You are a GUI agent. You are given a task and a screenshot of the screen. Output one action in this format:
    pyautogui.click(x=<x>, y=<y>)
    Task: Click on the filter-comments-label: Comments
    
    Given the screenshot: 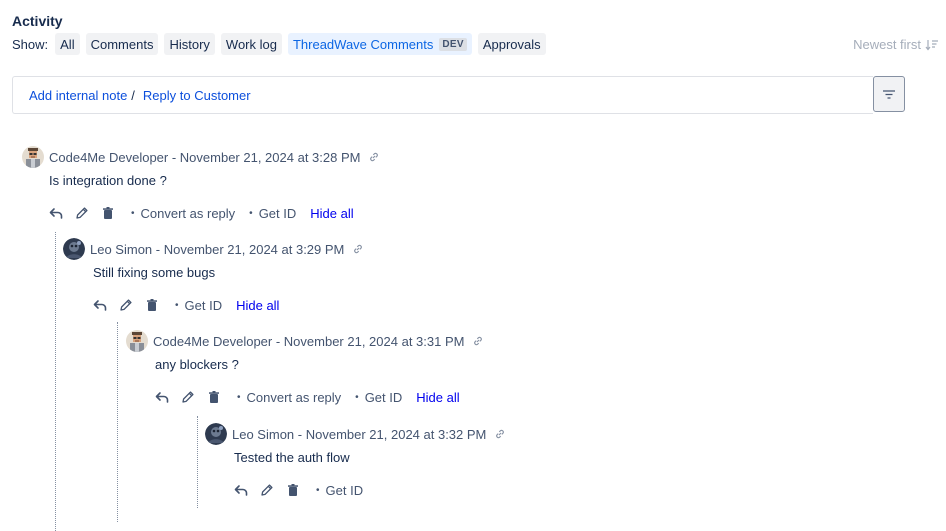 What is the action you would take?
    pyautogui.click(x=122, y=44)
    